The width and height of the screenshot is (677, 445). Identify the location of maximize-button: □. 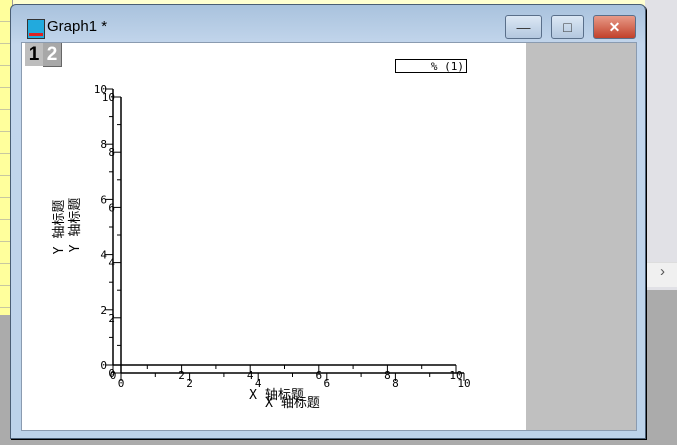
(567, 27).